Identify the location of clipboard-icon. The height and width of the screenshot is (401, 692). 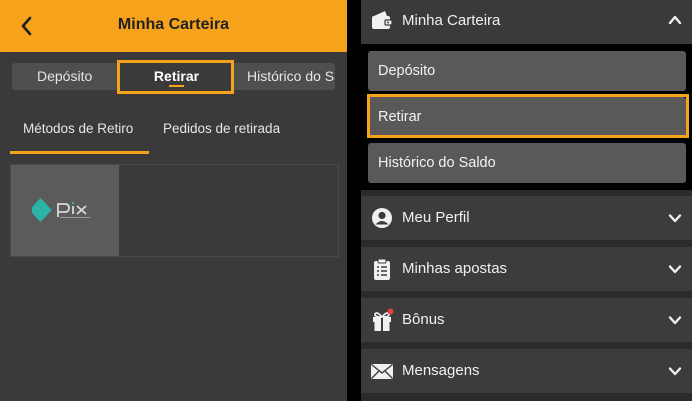
(382, 269).